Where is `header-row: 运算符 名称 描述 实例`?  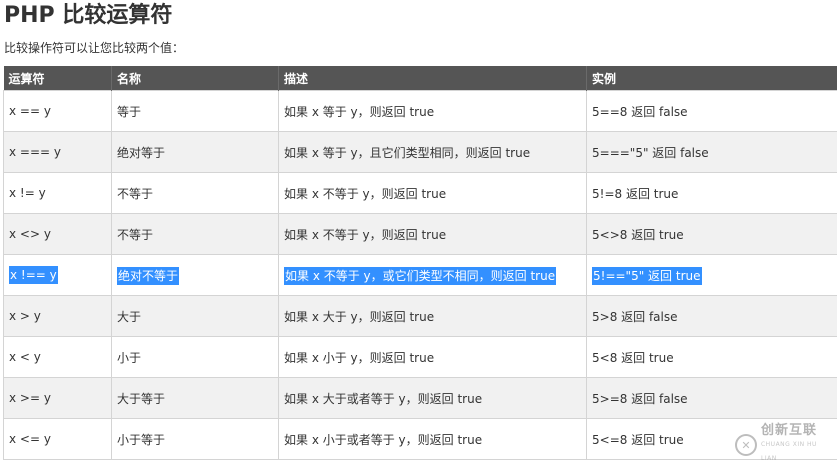
header-row: 运算符 名称 描述 实例 is located at coordinates (420, 78).